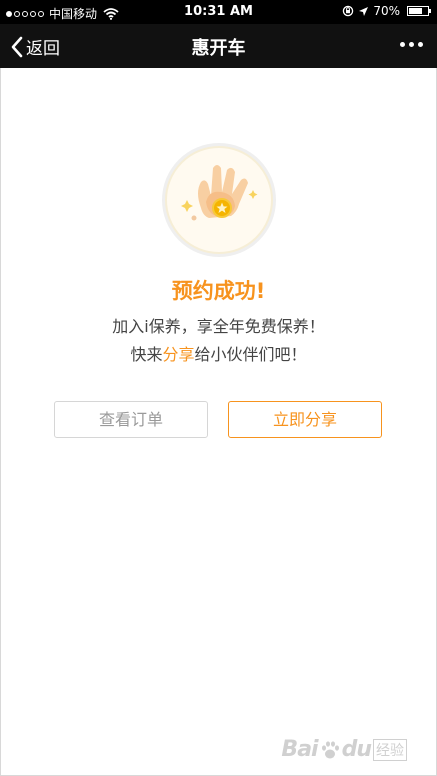 Image resolution: width=437 pixels, height=776 pixels. I want to click on status-bar: 中国移动 10:31 AM 70%, so click(218, 12).